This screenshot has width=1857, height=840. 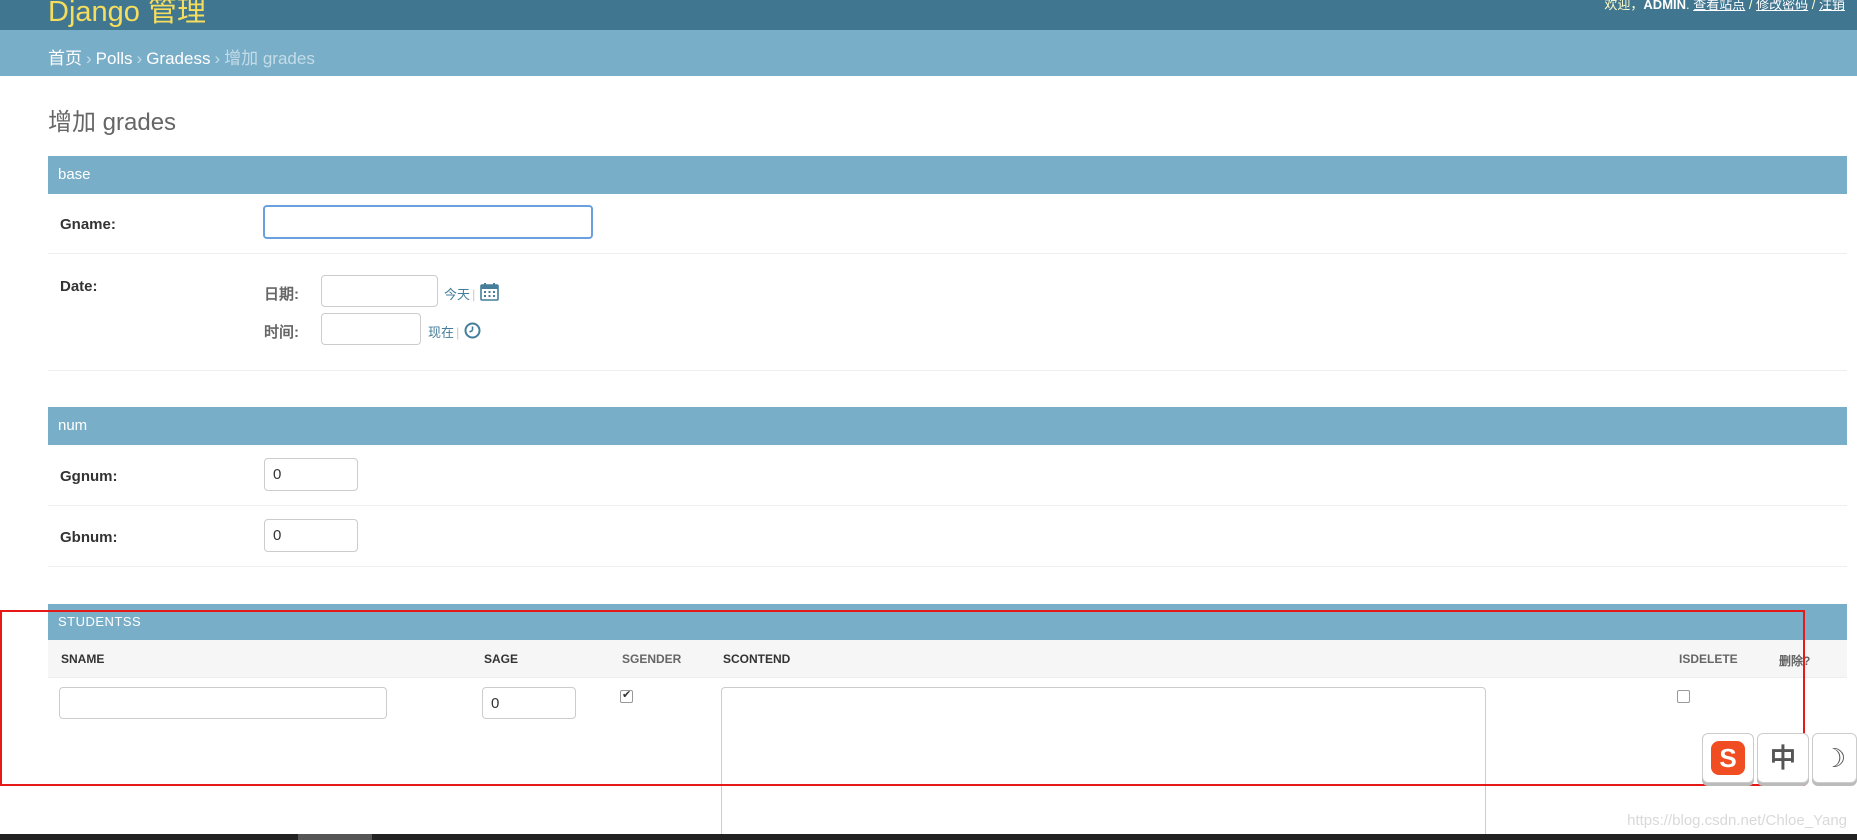 What do you see at coordinates (178, 58) in the screenshot?
I see `breadcrumb-gradess: Gradess` at bounding box center [178, 58].